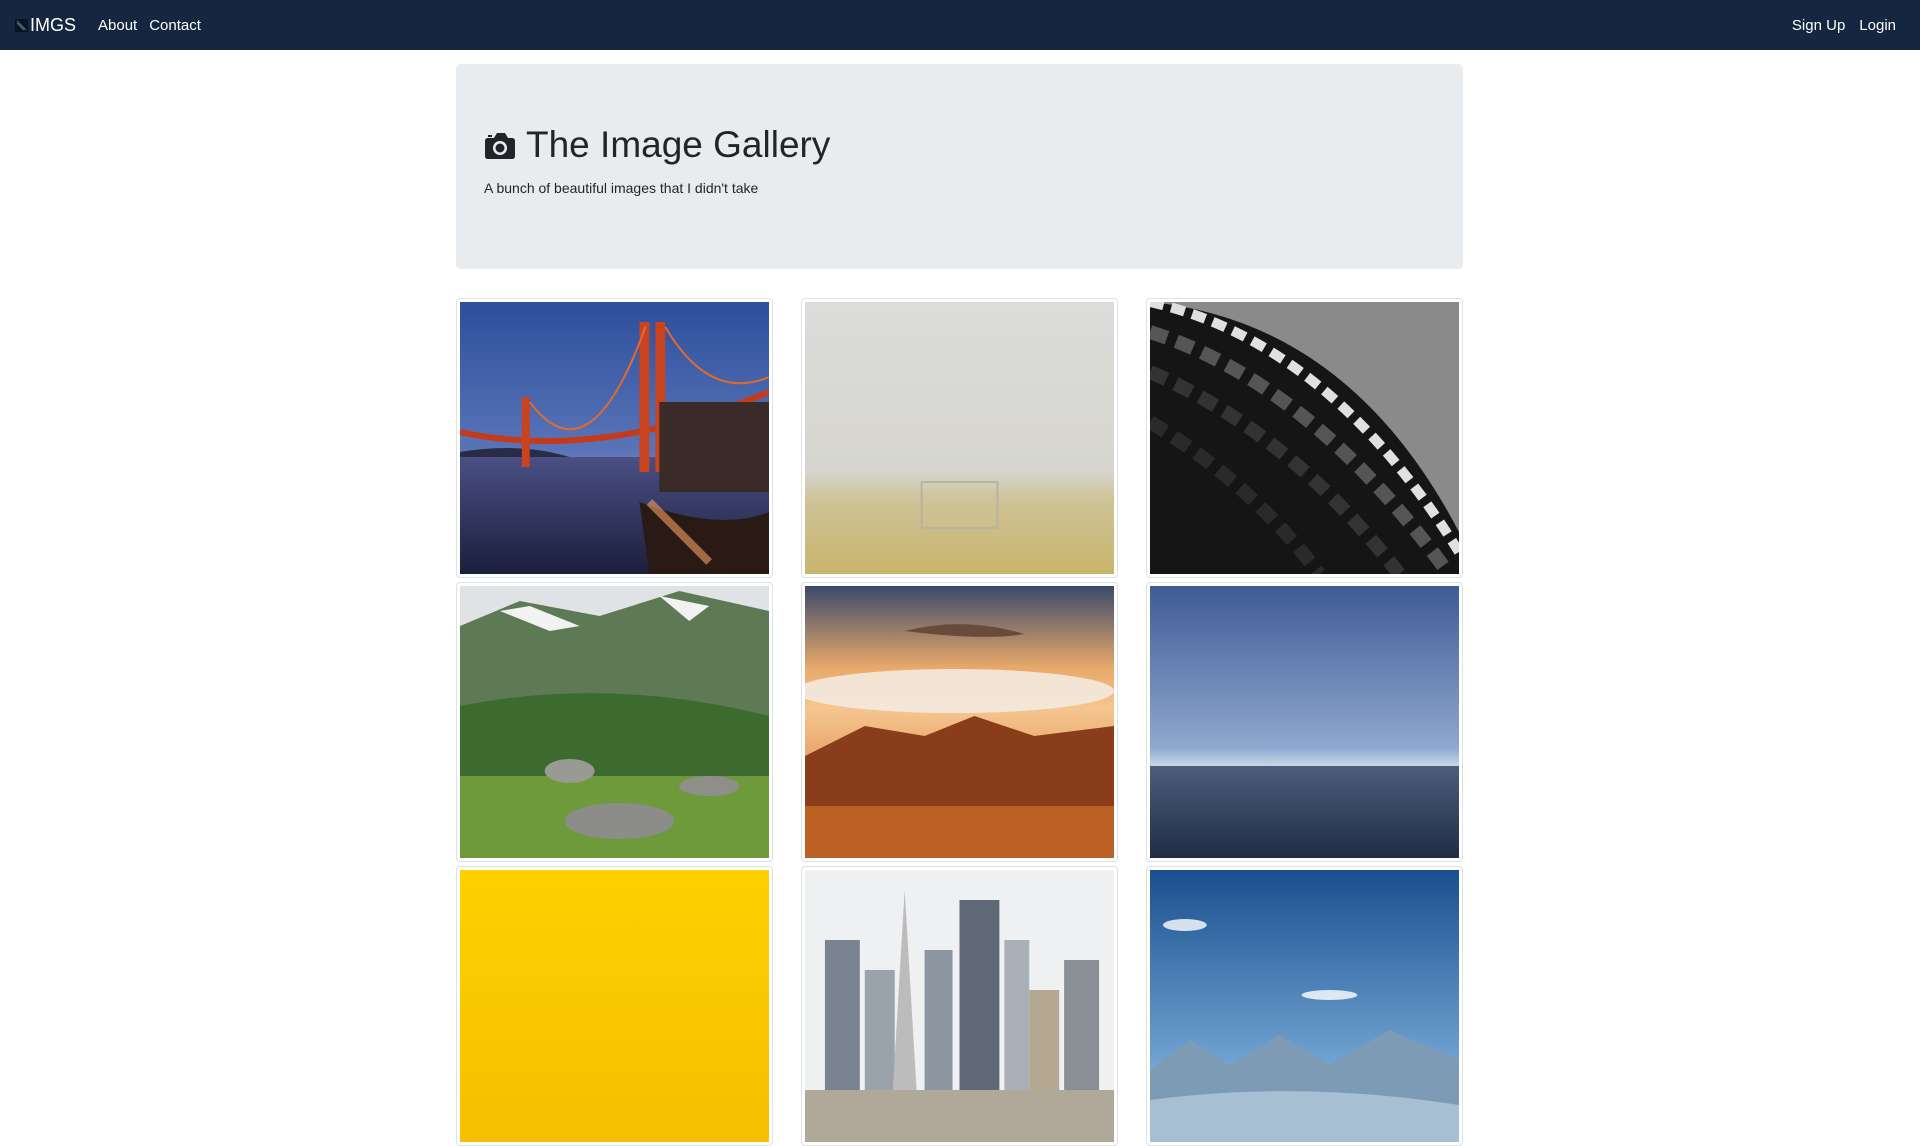 The width and height of the screenshot is (1920, 1146). Describe the element at coordinates (1818, 25) in the screenshot. I see `nav-link-sign-up: Sign Up` at that location.